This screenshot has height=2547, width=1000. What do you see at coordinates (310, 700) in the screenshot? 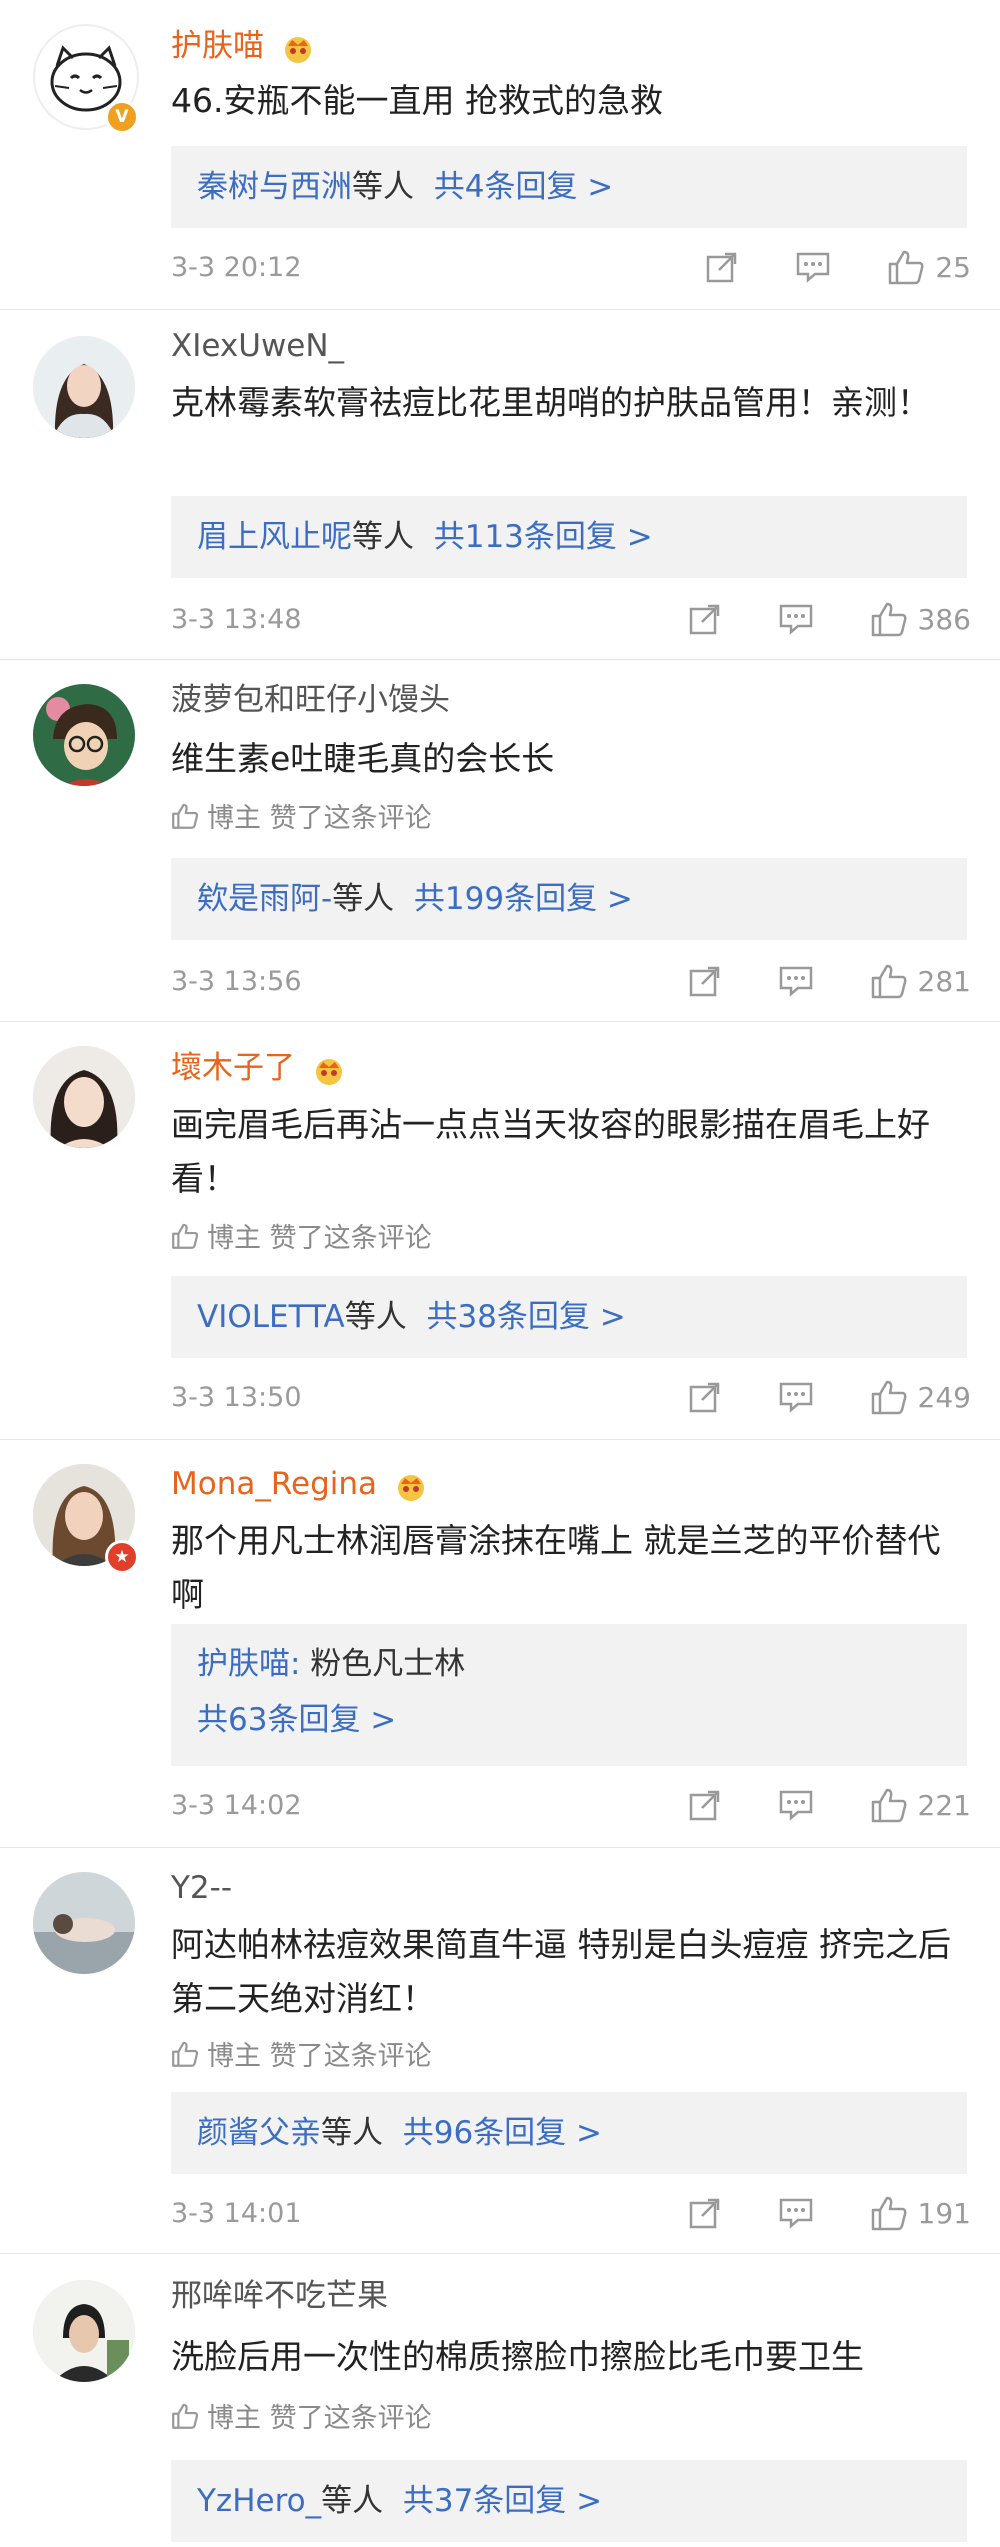
I see `username: 菠萝包和旺仔小馒头` at bounding box center [310, 700].